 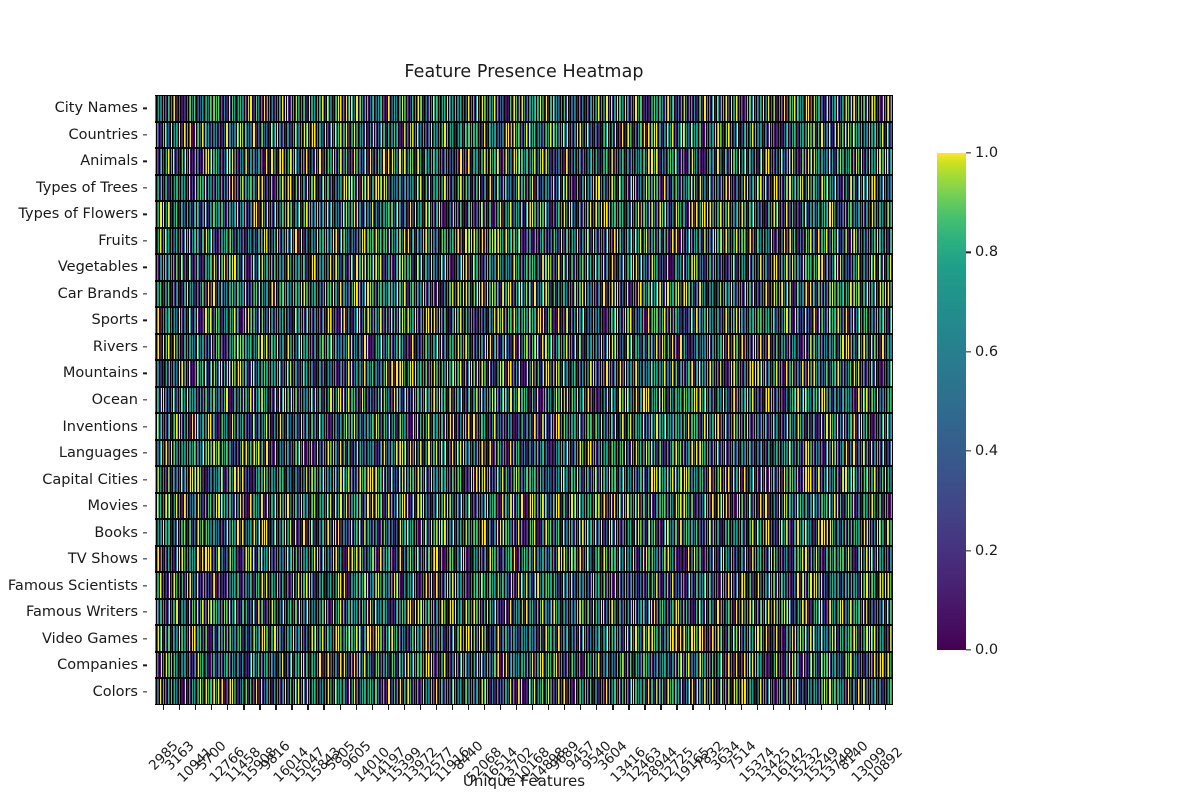 I want to click on colorbar-tick-label: 0.6, so click(x=987, y=351).